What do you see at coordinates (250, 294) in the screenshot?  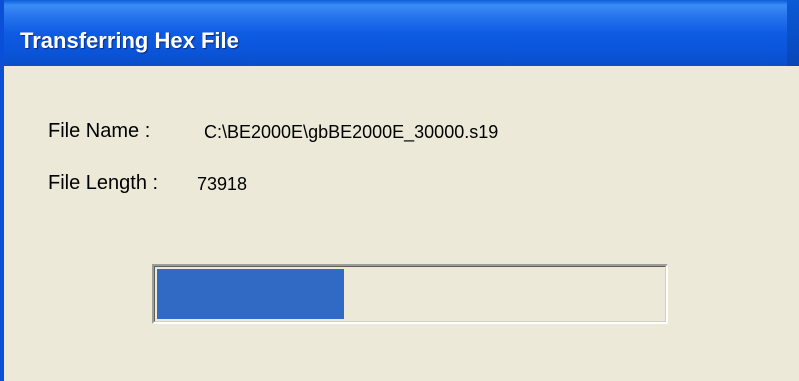 I see `progress-fill` at bounding box center [250, 294].